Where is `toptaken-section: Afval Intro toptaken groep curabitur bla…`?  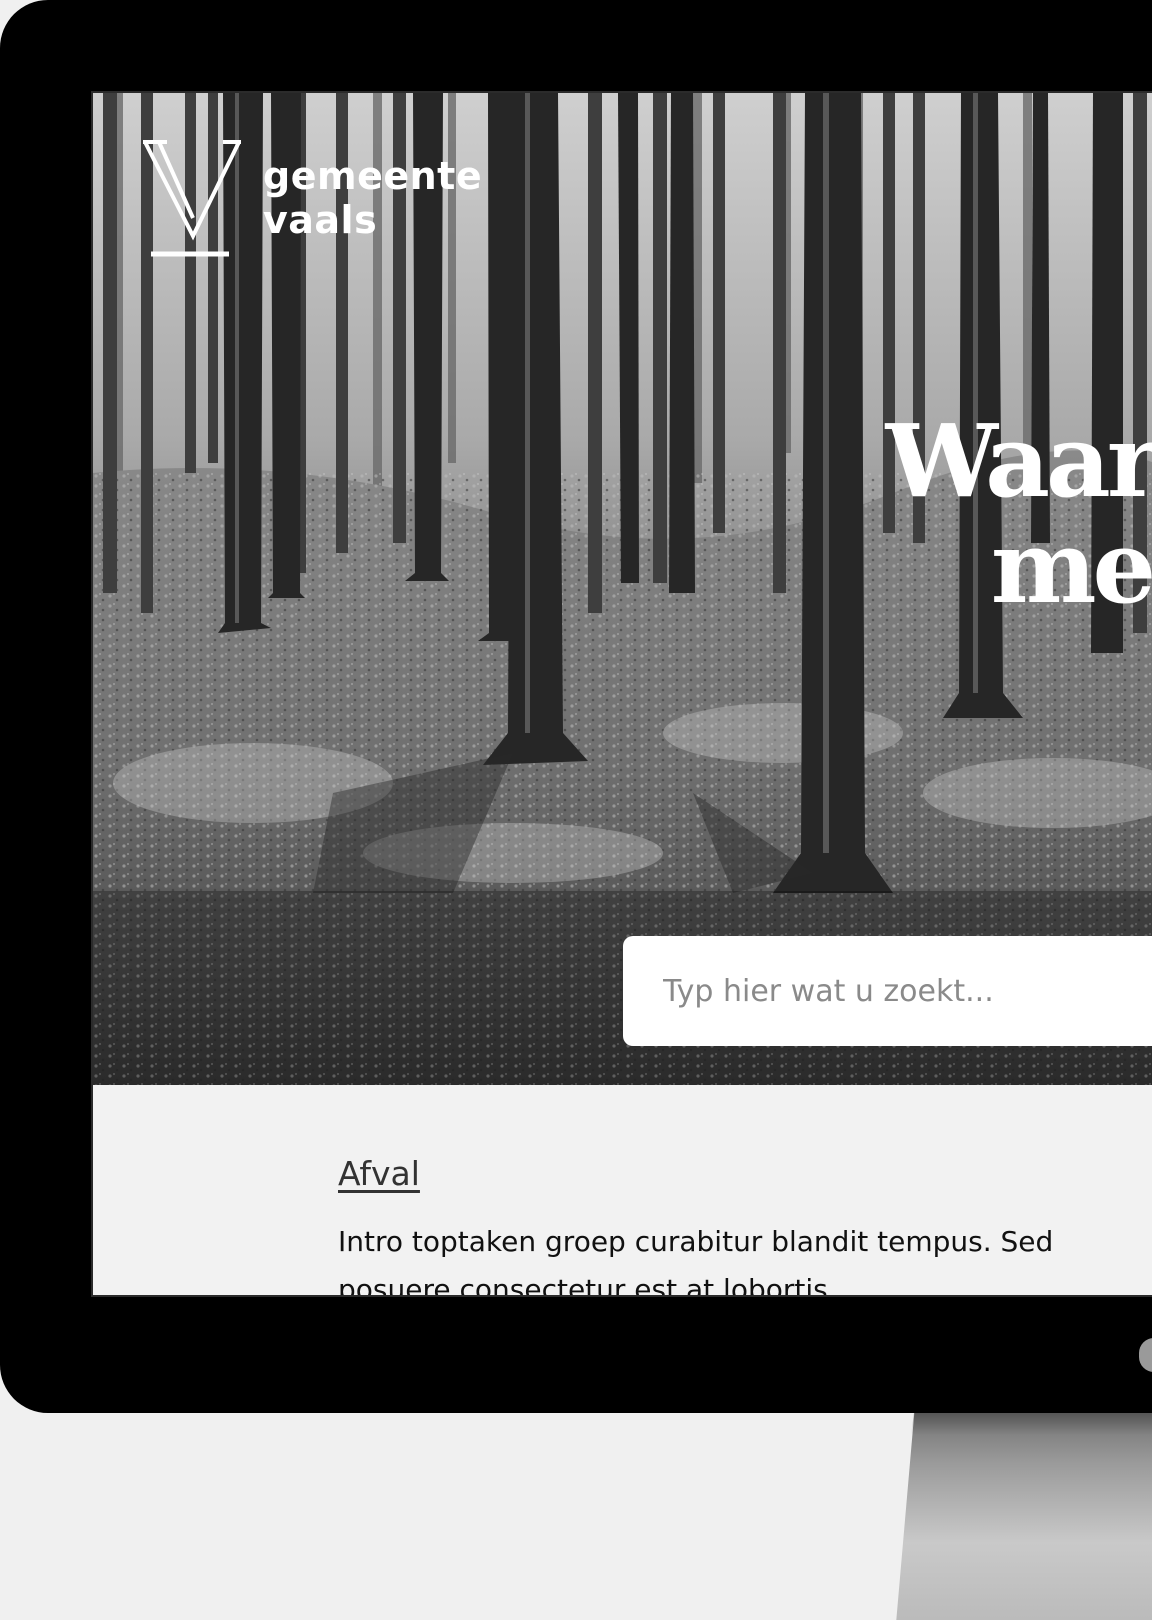
toptaken-section: Afval Intro toptaken groep curabitur bla… is located at coordinates (622, 1190).